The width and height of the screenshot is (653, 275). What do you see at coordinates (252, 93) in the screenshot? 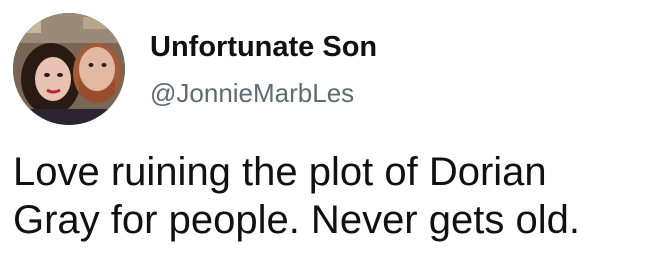
I see `author-handle: @JonnieMarbLes` at bounding box center [252, 93].